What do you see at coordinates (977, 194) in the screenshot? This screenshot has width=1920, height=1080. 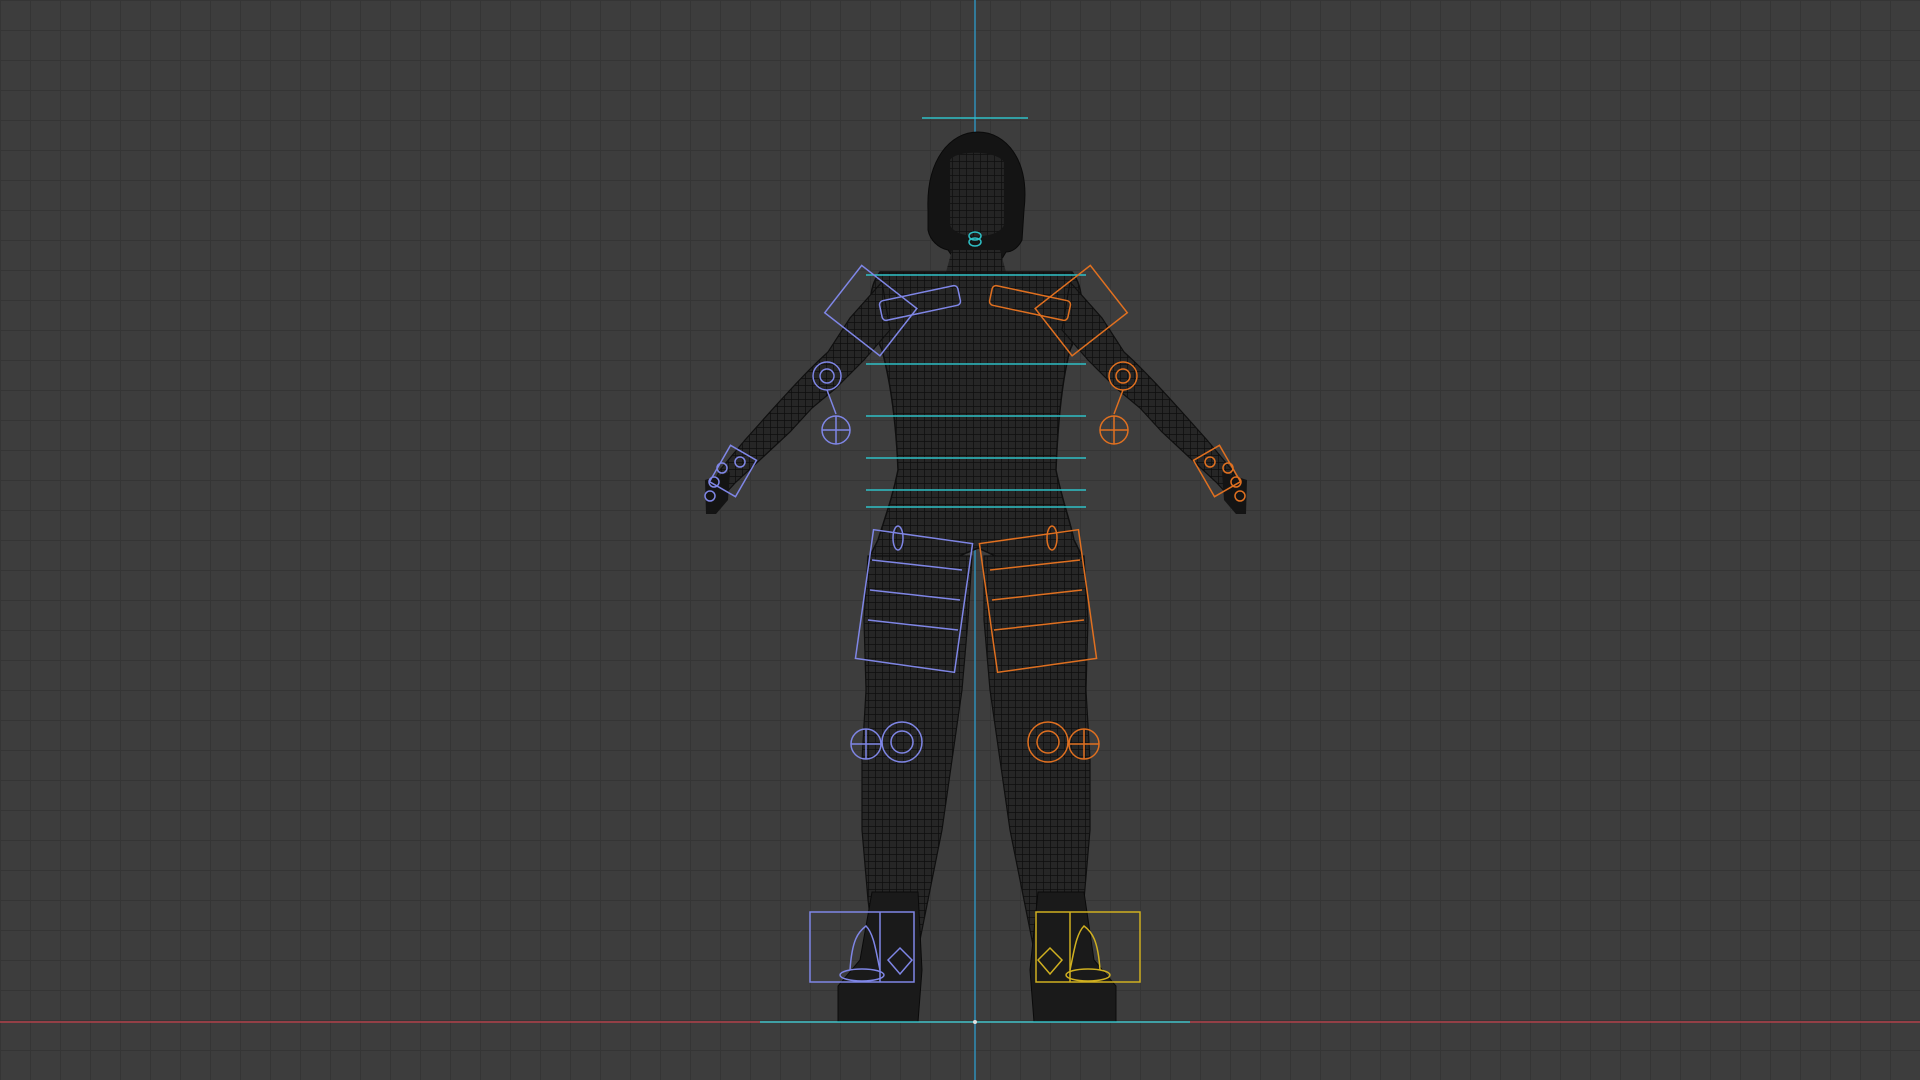 I see `face-mesh` at bounding box center [977, 194].